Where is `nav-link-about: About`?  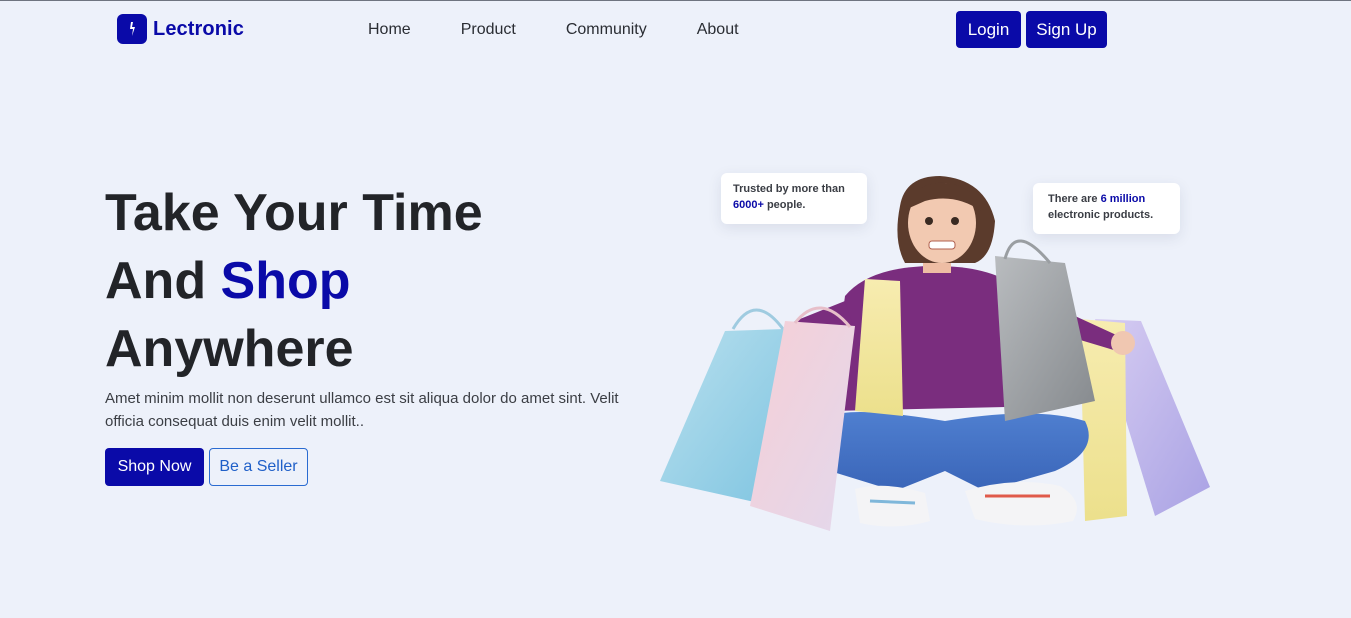
nav-link-about: About is located at coordinates (718, 30).